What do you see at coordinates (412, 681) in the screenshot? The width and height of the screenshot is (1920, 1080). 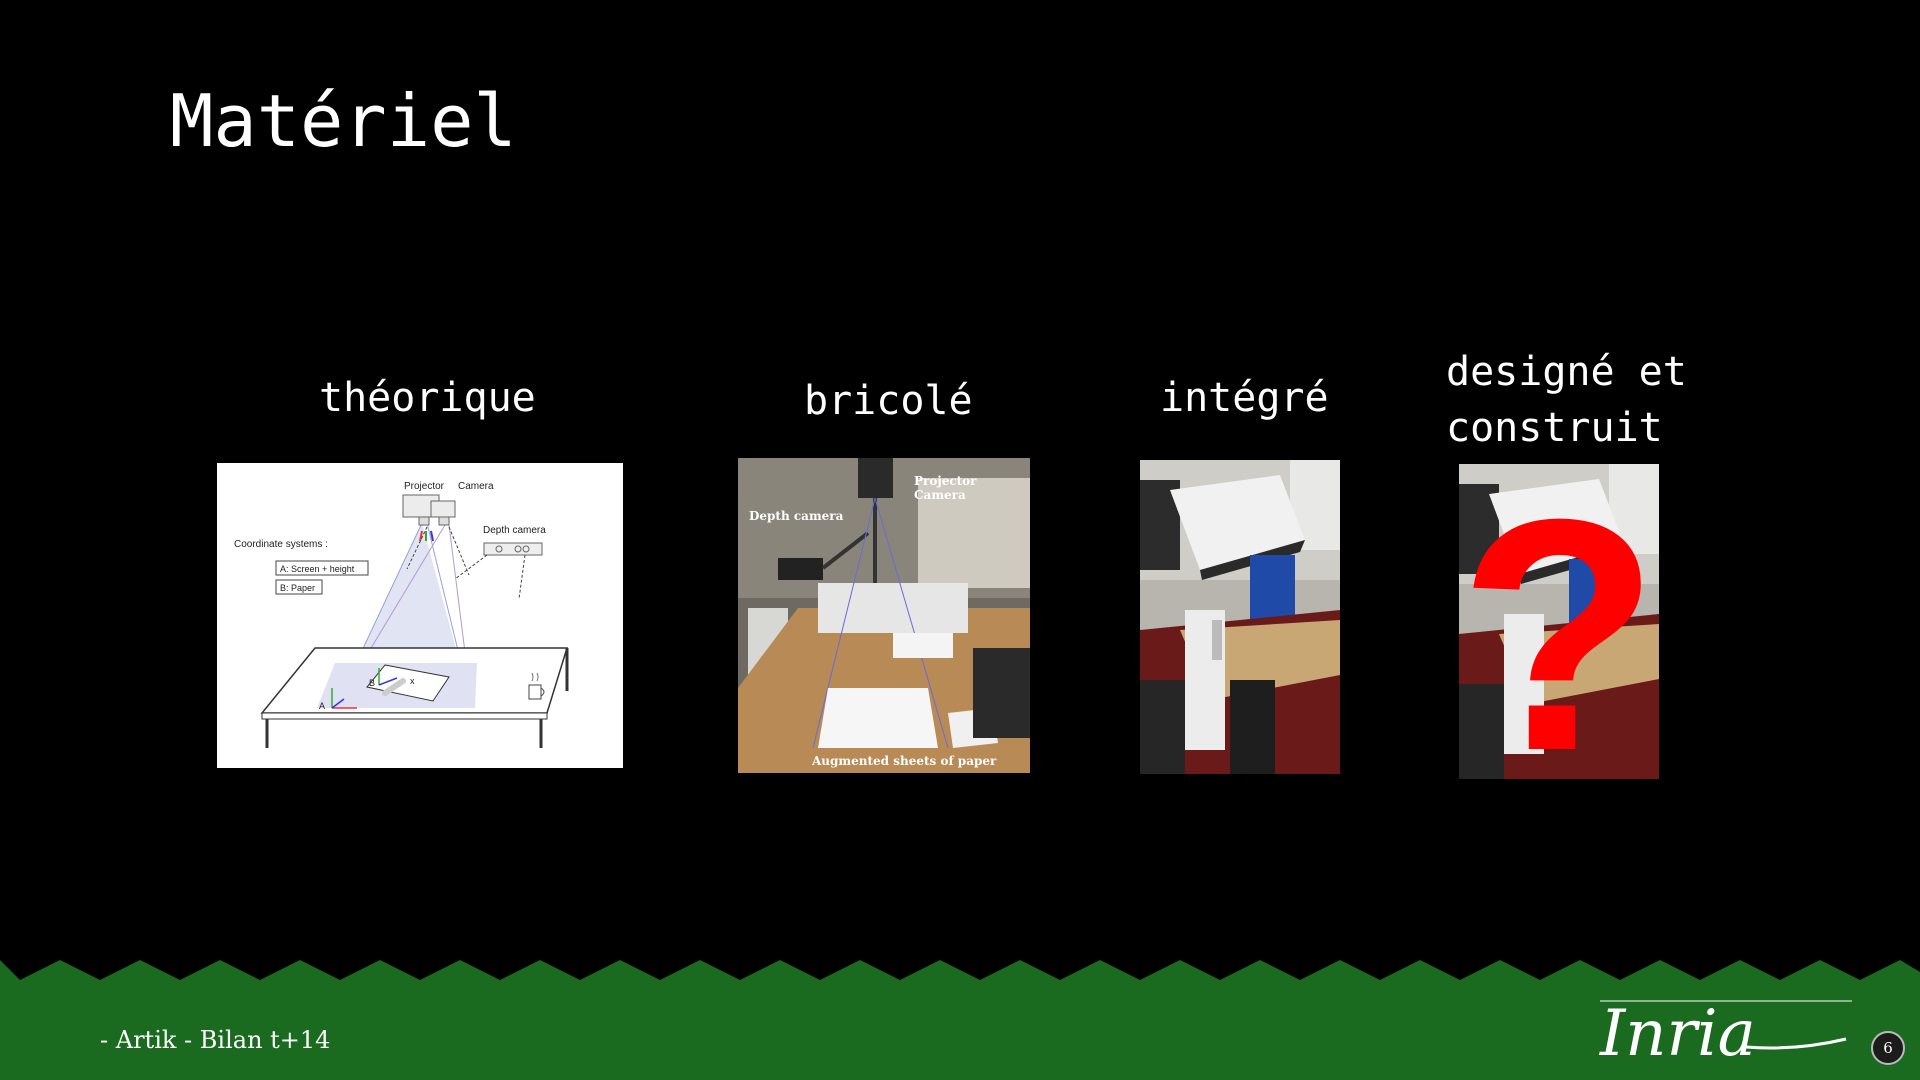 I see `axis-x-label: x` at bounding box center [412, 681].